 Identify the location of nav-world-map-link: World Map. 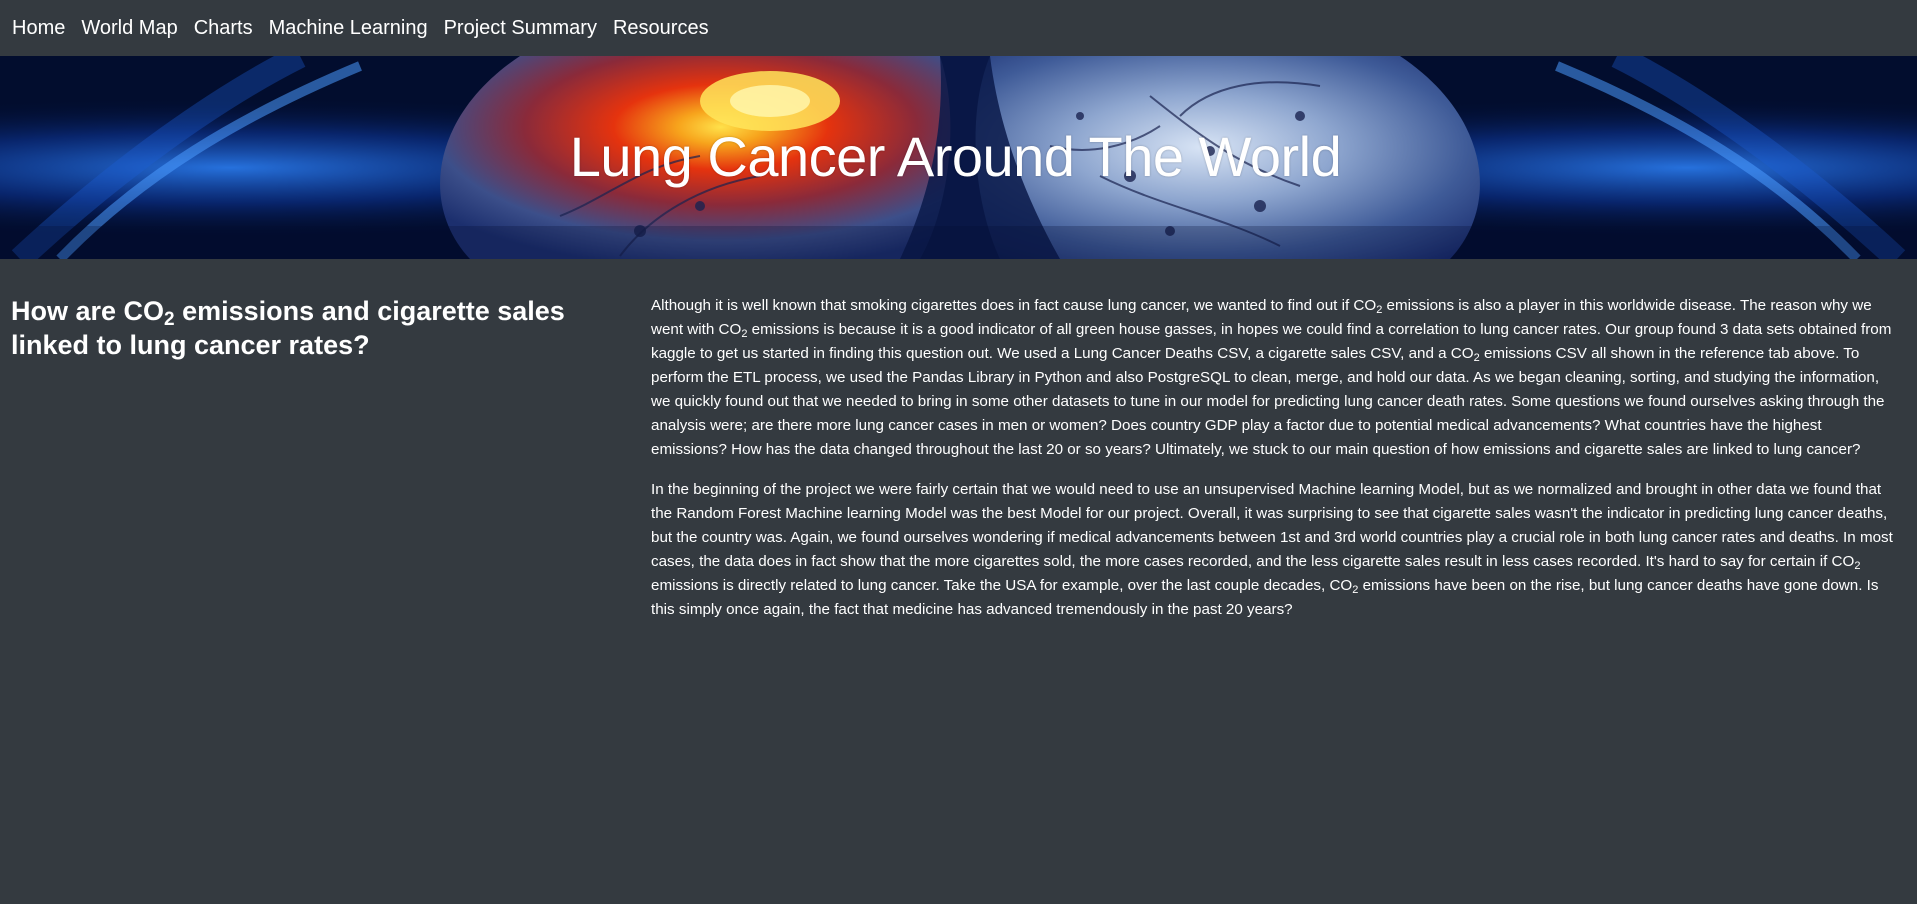
(129, 28).